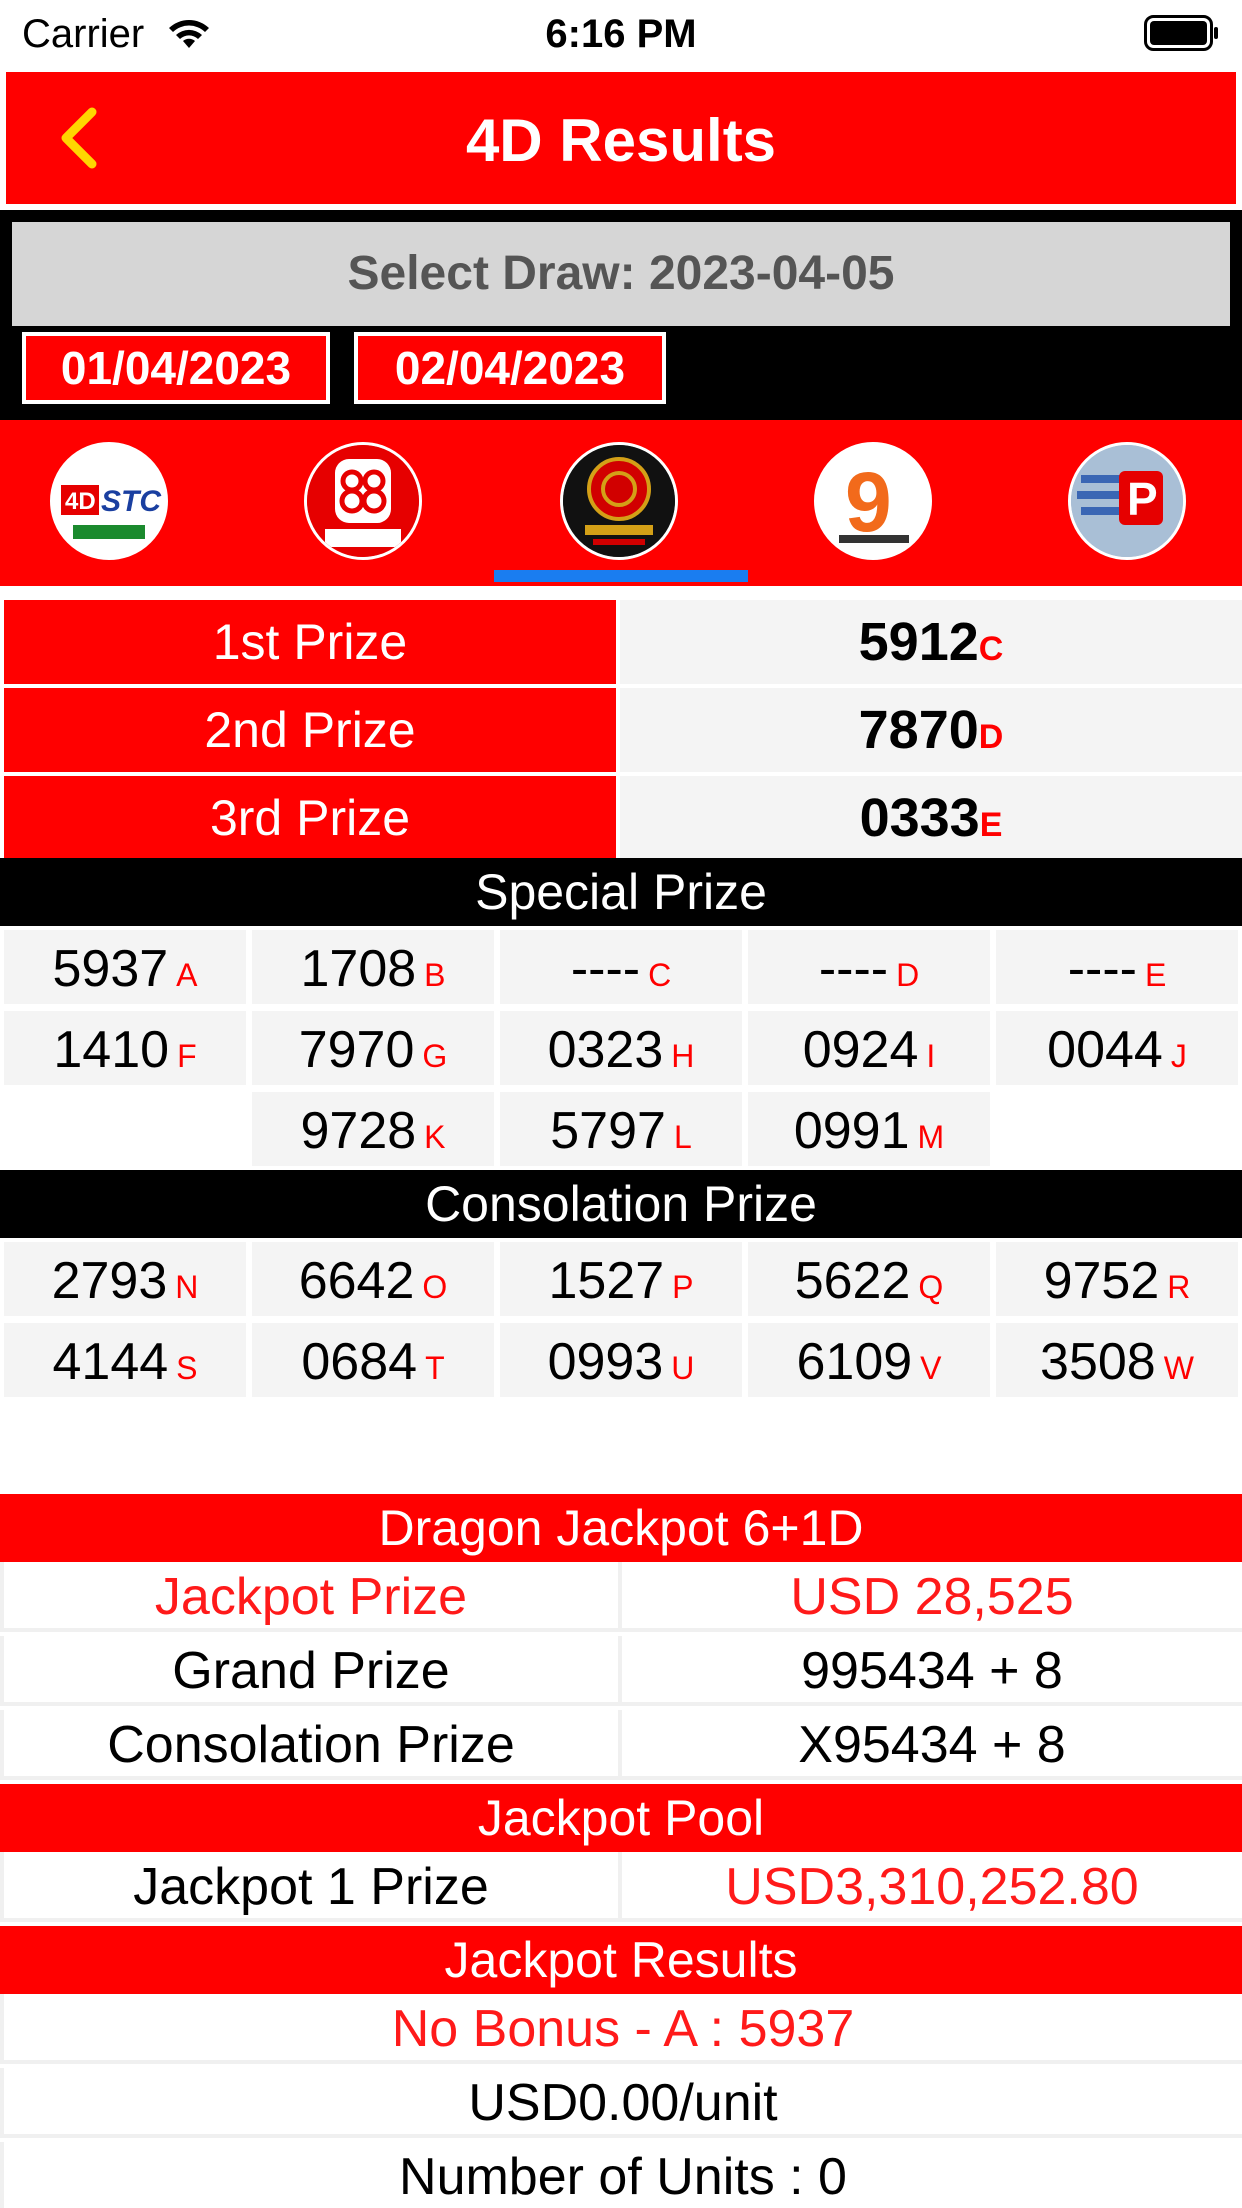  Describe the element at coordinates (435, 1056) in the screenshot. I see `prize-tag: G` at that location.